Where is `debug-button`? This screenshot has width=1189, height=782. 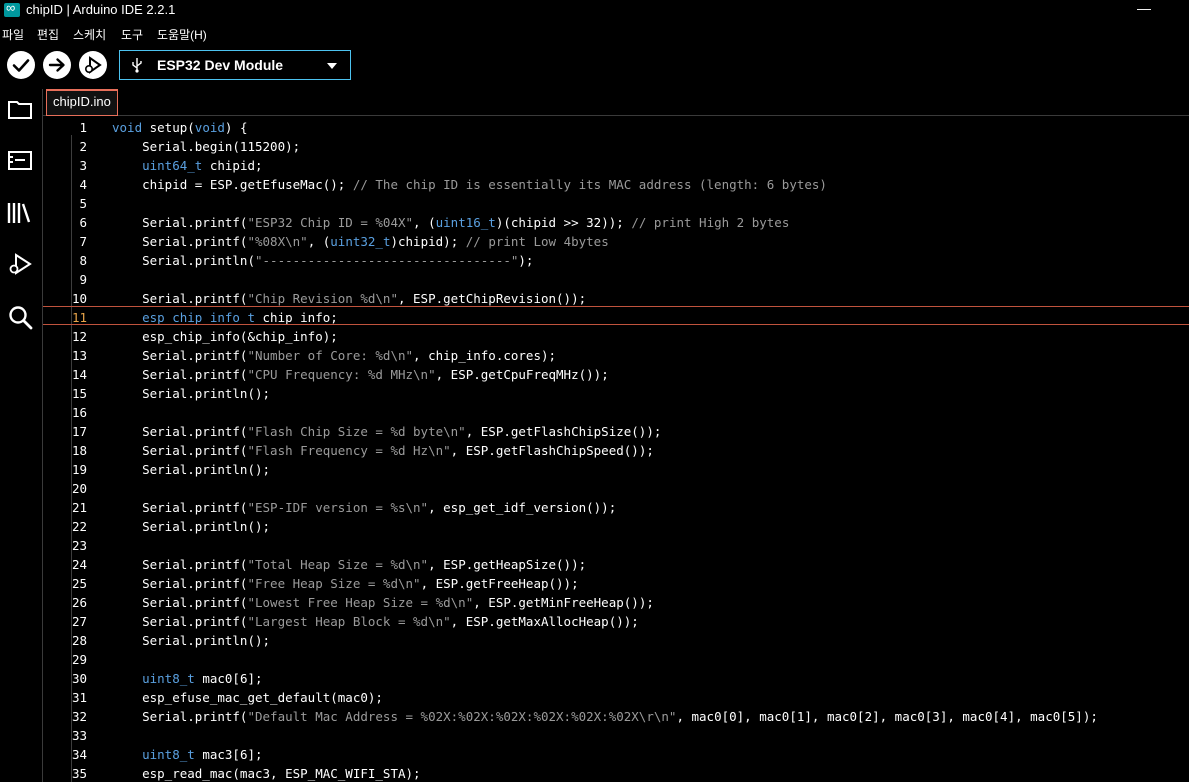 debug-button is located at coordinates (93, 65).